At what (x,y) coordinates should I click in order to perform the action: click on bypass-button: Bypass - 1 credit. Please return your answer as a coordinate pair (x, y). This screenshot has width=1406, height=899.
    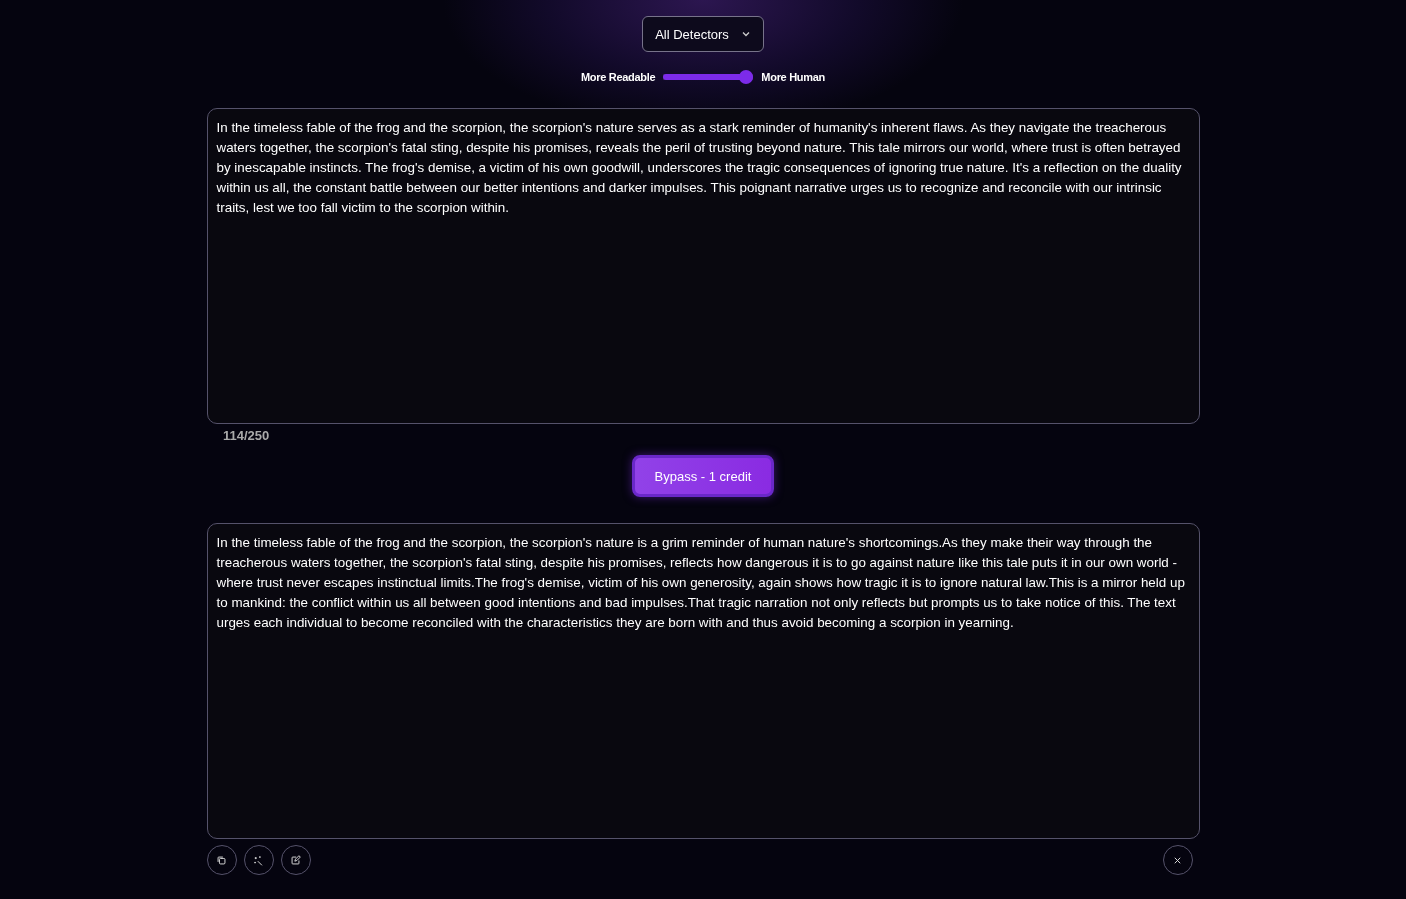
    Looking at the image, I should click on (703, 476).